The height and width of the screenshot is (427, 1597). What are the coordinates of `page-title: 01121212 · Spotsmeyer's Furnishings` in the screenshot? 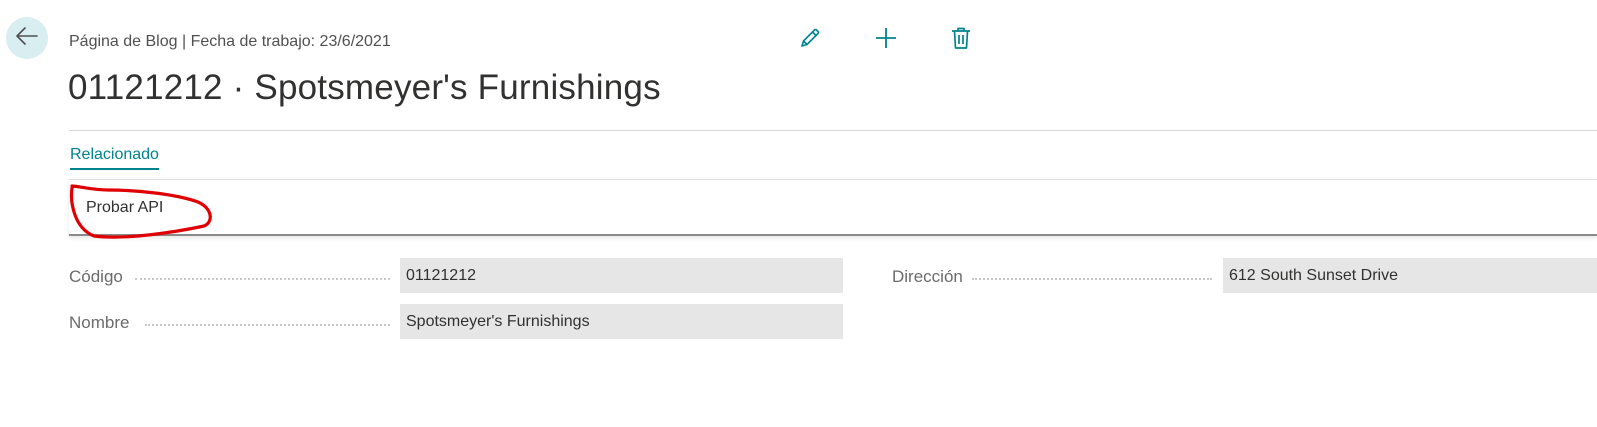 It's located at (364, 87).